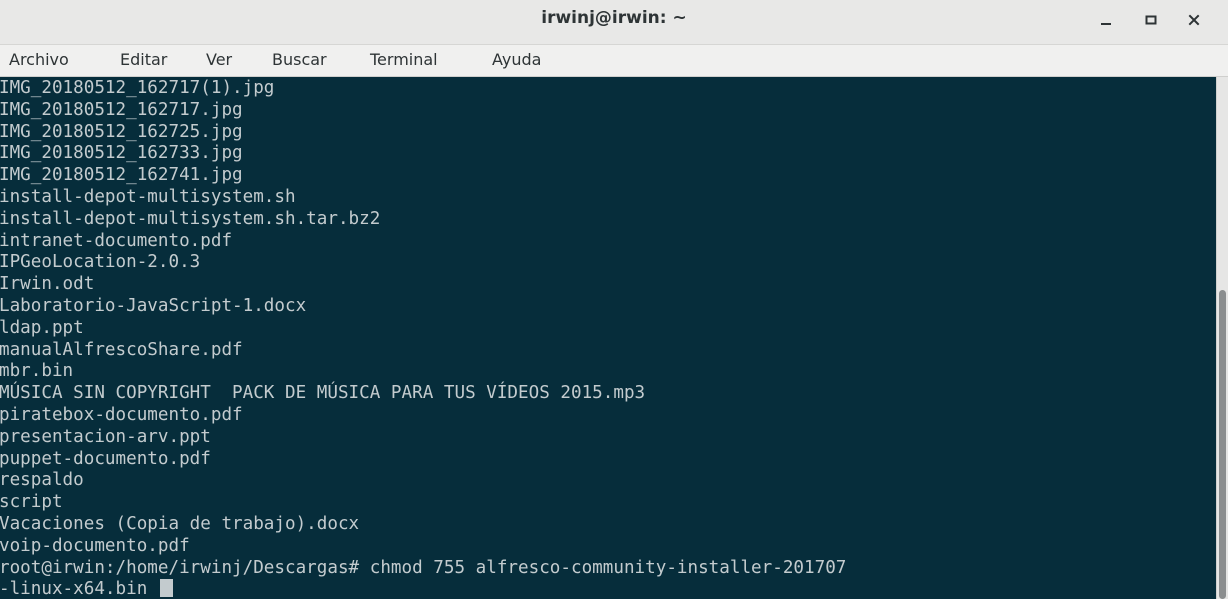 Image resolution: width=1228 pixels, height=599 pixels. What do you see at coordinates (121, 349) in the screenshot?
I see `terminal-line: manualAlfrescoShare.pdf` at bounding box center [121, 349].